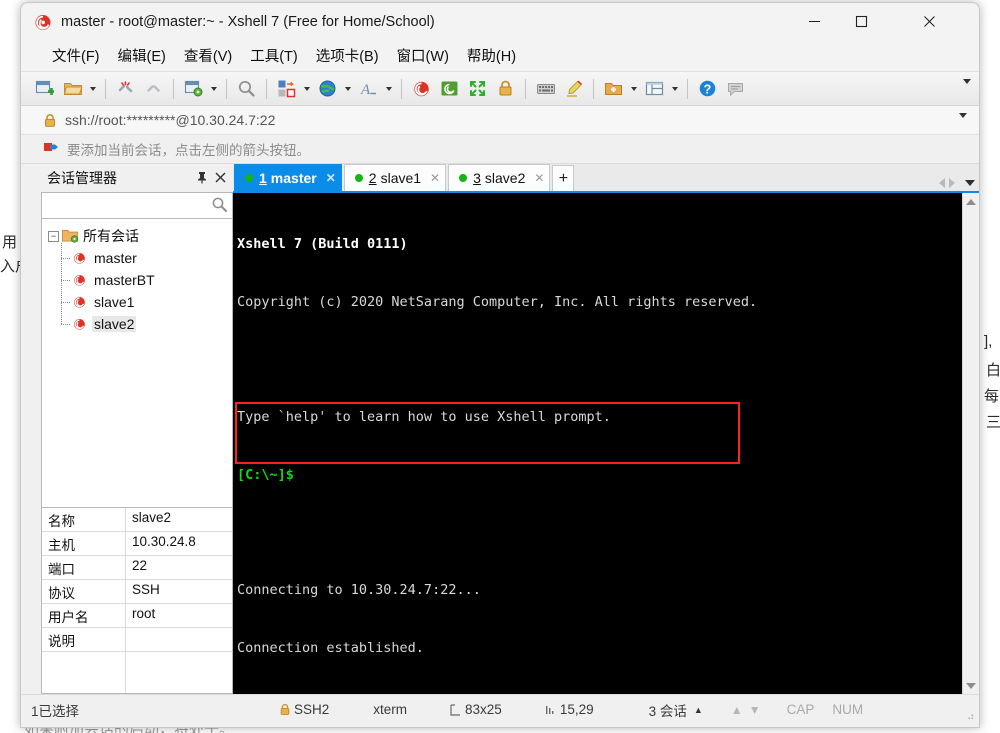 The height and width of the screenshot is (733, 1000). Describe the element at coordinates (193, 88) in the screenshot. I see `session-properties-icon` at that location.